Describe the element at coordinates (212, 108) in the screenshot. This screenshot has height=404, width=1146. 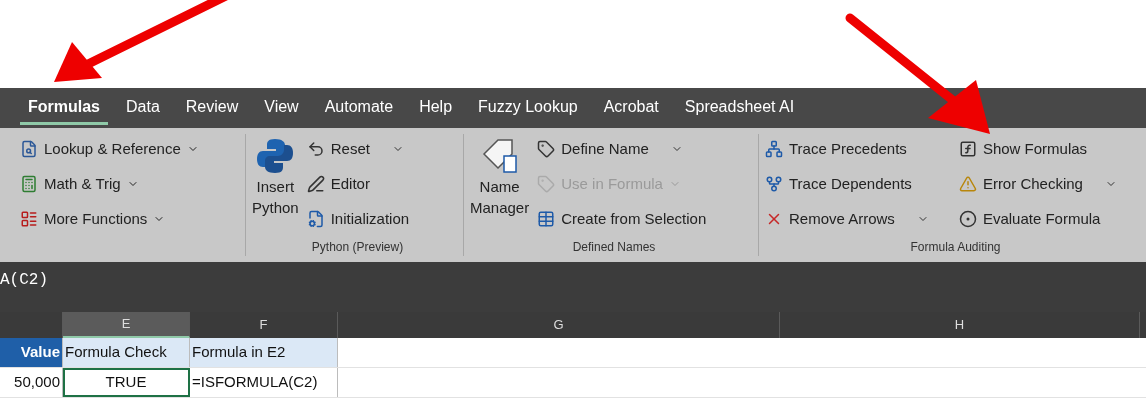
I see `ribbon-tab: Review` at that location.